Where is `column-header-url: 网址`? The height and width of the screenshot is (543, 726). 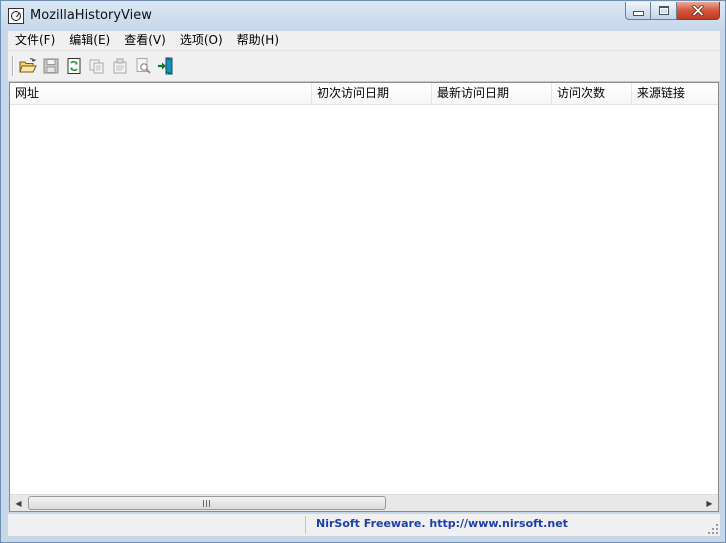 column-header-url: 网址 is located at coordinates (161, 93).